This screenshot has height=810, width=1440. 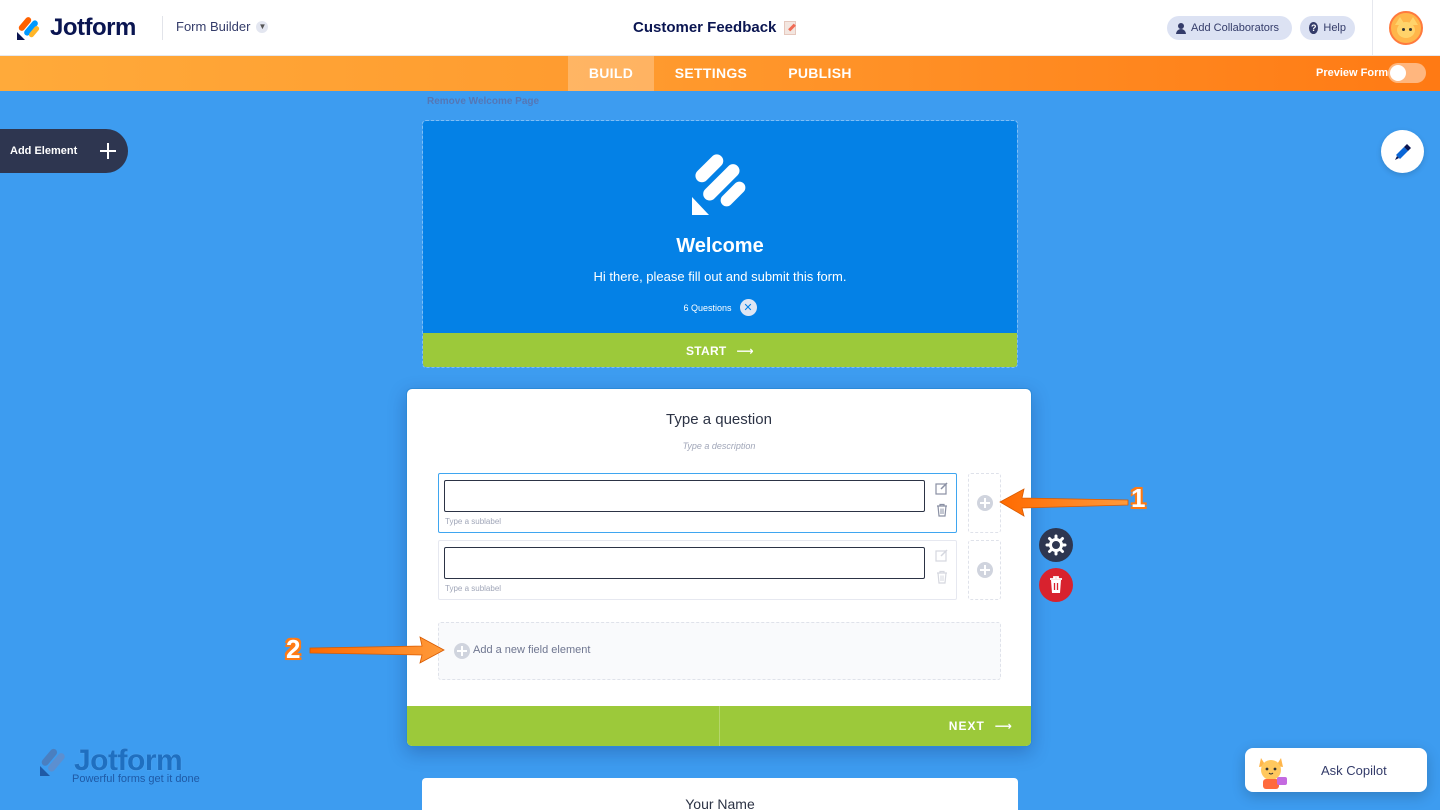 I want to click on next-question-card: Your Name, so click(x=720, y=794).